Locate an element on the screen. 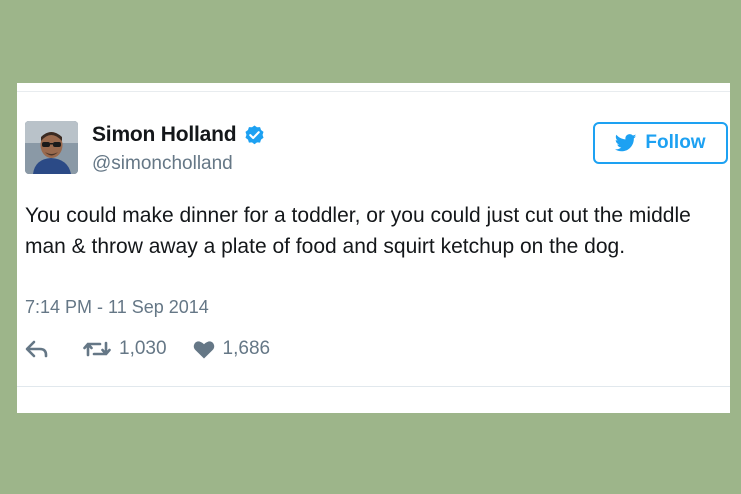  follow-button: Follow is located at coordinates (660, 143).